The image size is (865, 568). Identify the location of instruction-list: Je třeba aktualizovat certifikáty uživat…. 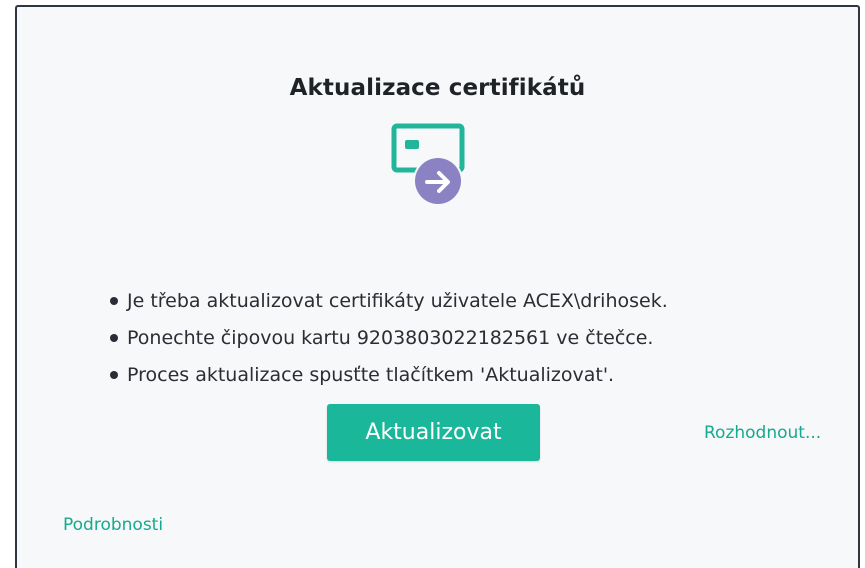
(389, 338).